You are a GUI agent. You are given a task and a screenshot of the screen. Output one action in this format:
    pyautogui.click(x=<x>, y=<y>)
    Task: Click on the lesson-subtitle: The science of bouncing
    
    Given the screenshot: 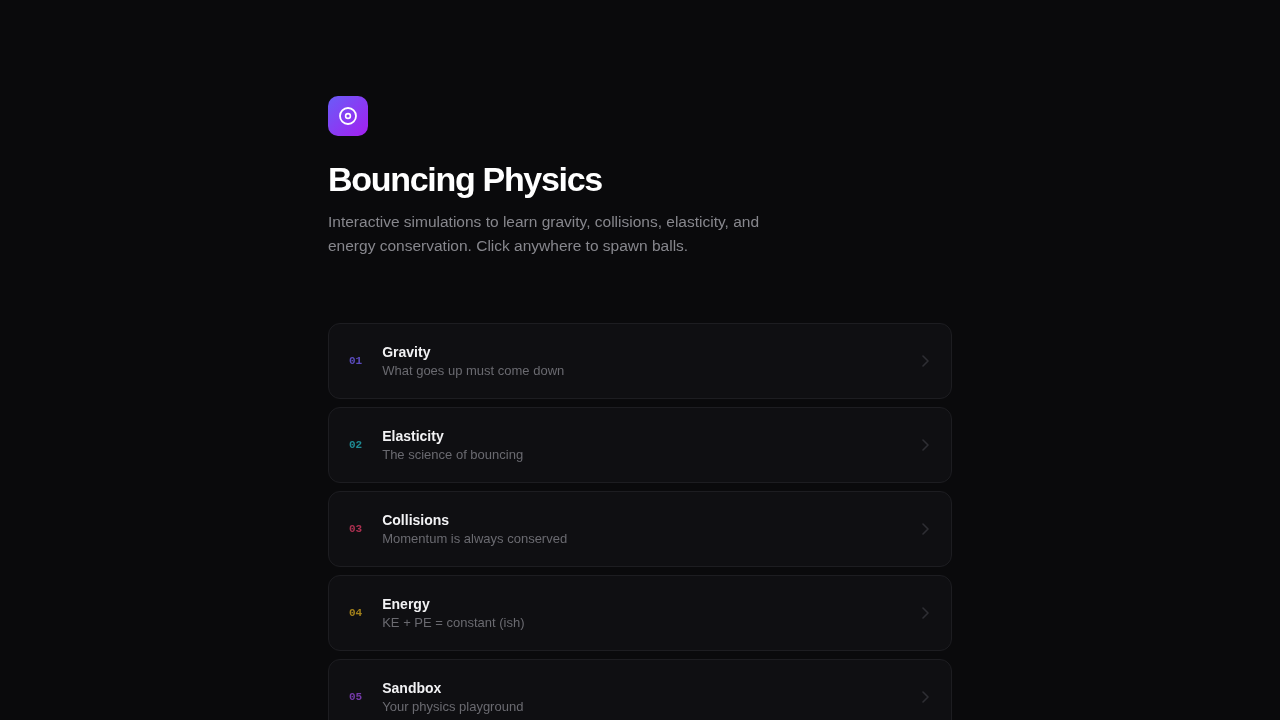 What is the action you would take?
    pyautogui.click(x=453, y=455)
    